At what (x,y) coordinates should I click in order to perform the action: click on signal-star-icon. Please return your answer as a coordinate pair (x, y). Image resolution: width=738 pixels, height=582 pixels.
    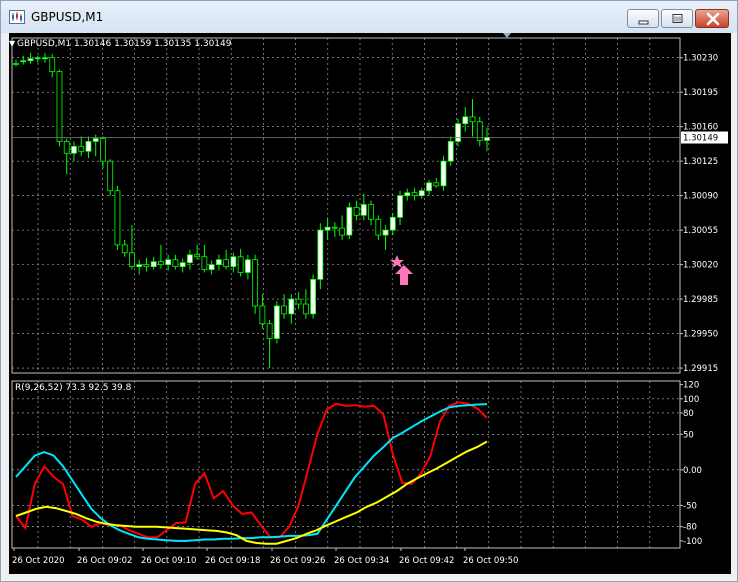
    Looking at the image, I should click on (397, 261).